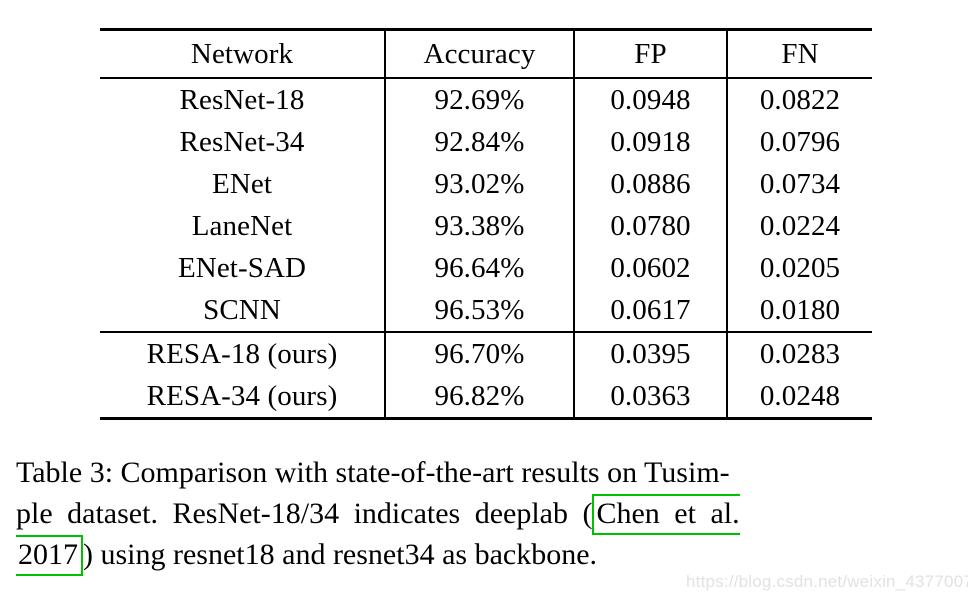 Image resolution: width=968 pixels, height=602 pixels. Describe the element at coordinates (651, 184) in the screenshot. I see `cell-fp: 0.0886` at that location.